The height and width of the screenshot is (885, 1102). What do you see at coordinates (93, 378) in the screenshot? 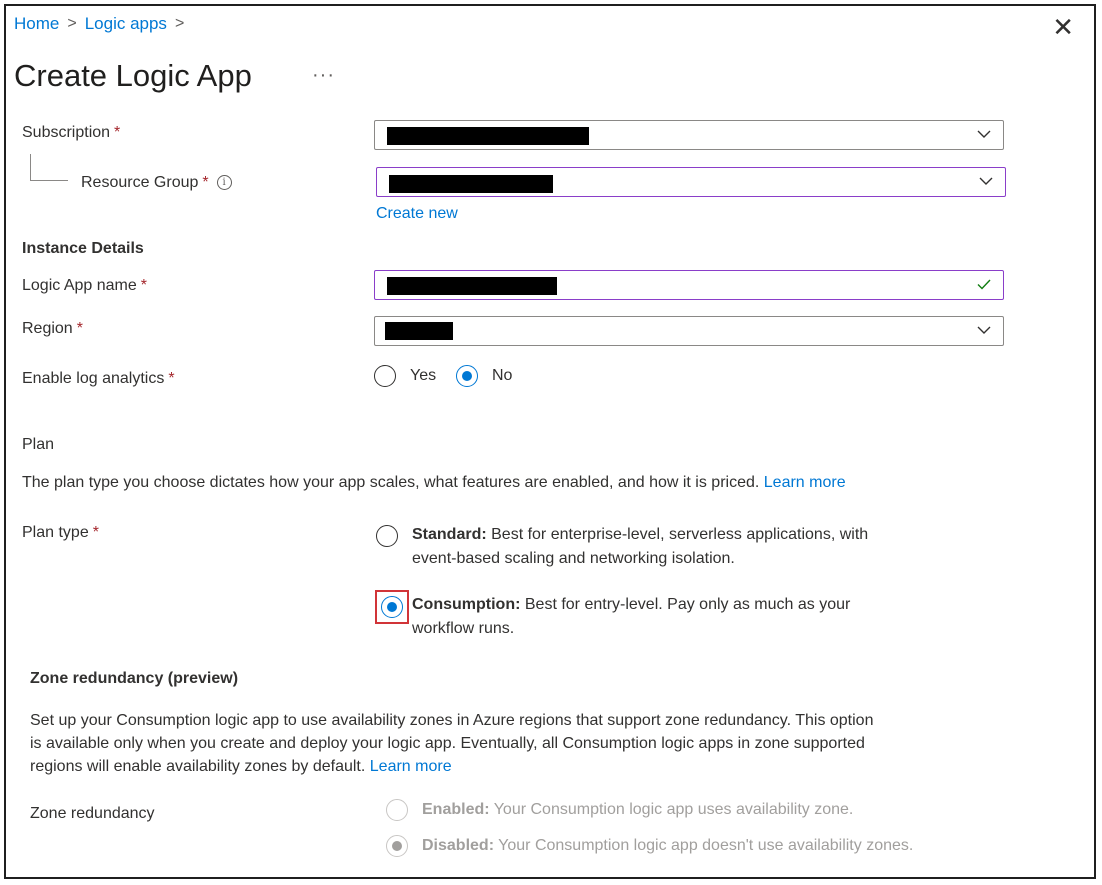
I see `log-analytics-label-text: Enable log analytics` at bounding box center [93, 378].